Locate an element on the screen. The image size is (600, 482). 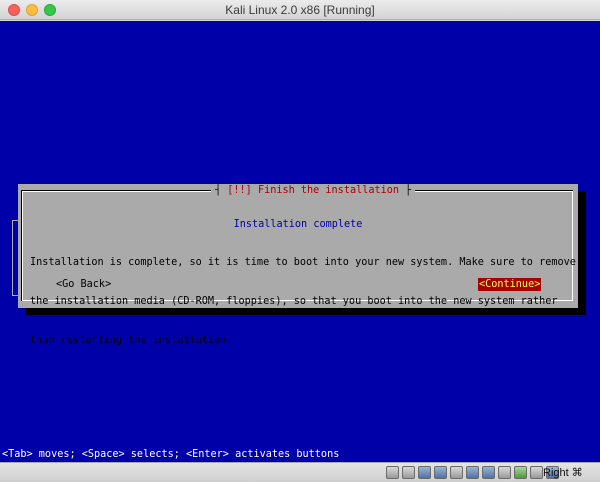
network-icon is located at coordinates (472, 472).